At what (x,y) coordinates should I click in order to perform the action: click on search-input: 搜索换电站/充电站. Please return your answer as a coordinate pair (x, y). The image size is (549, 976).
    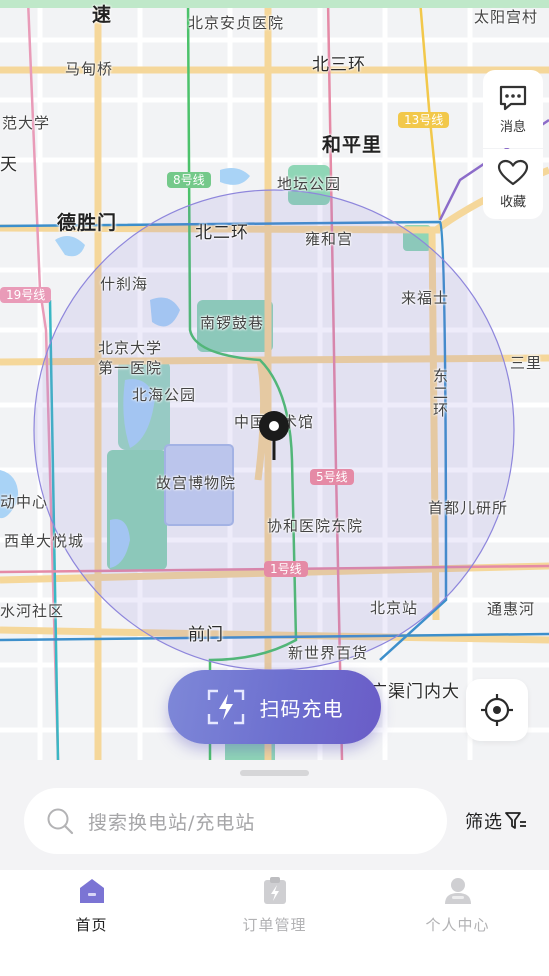
    Looking at the image, I should click on (235, 821).